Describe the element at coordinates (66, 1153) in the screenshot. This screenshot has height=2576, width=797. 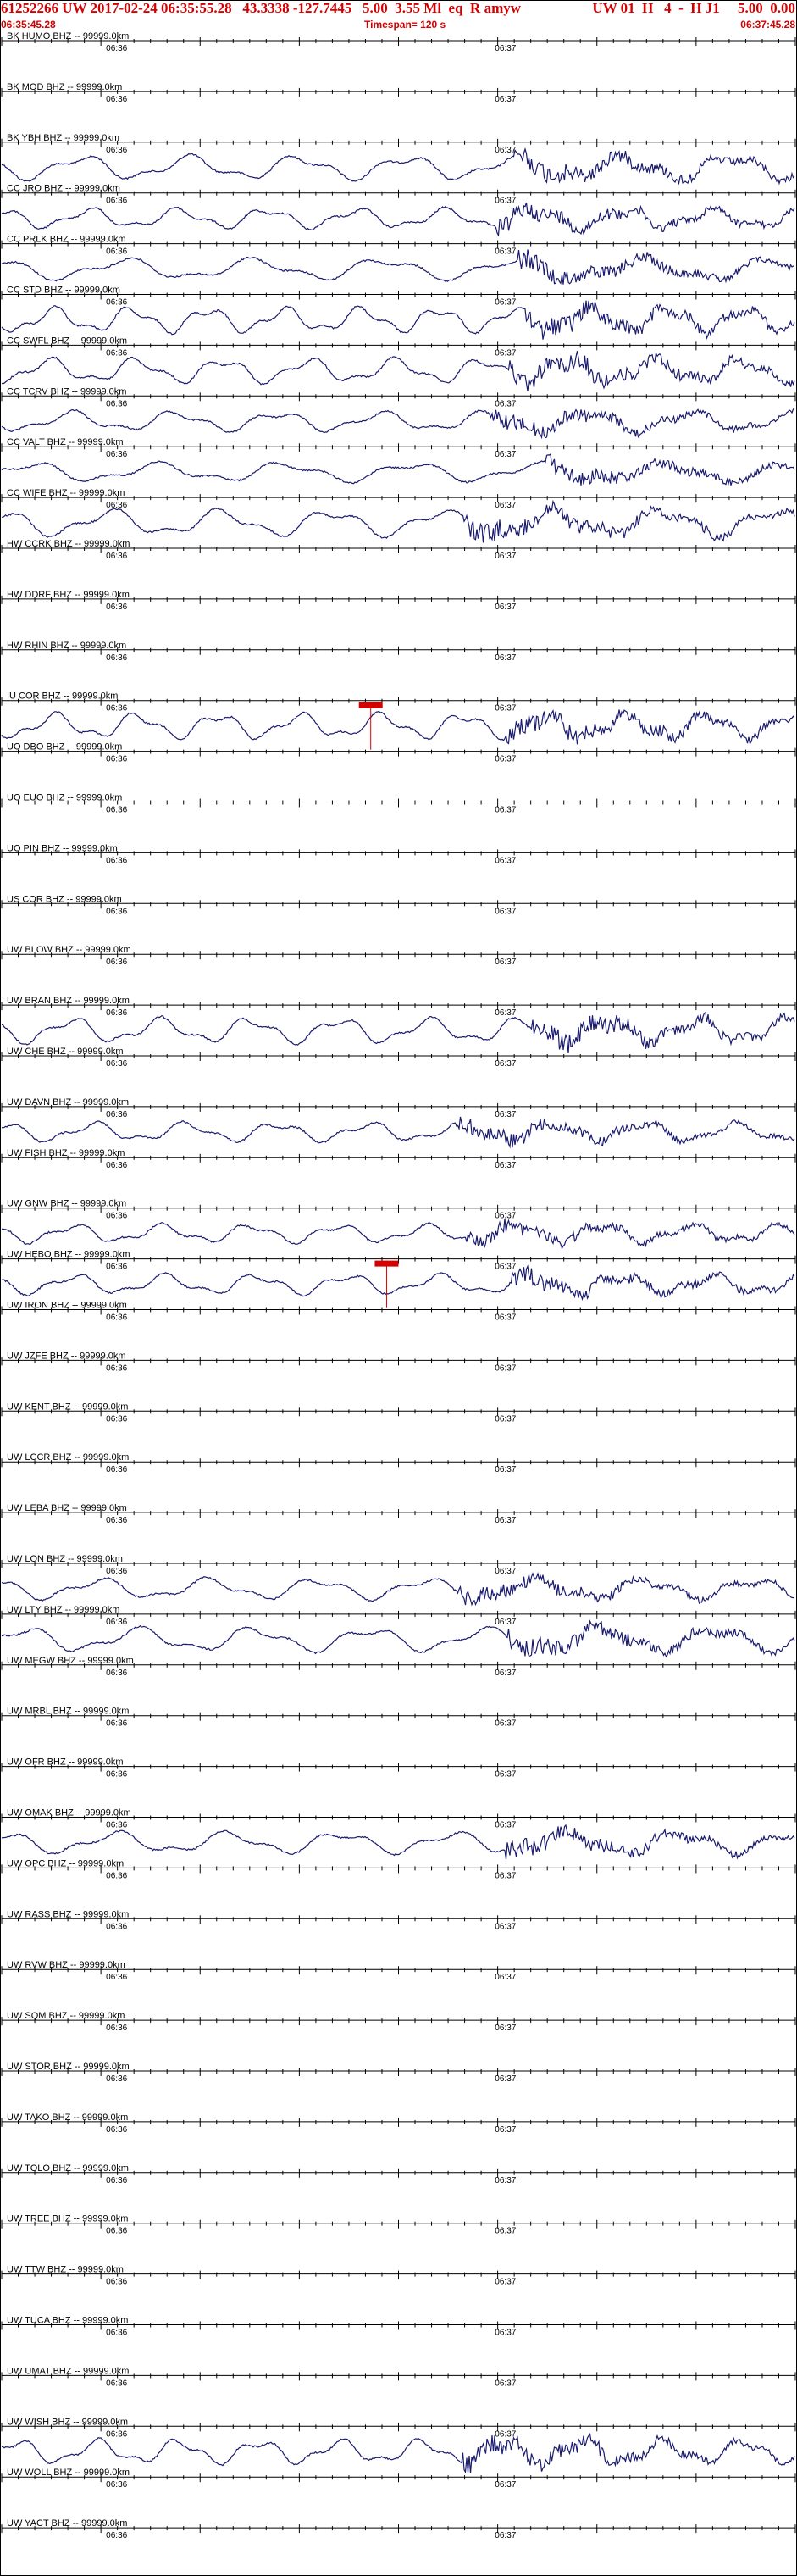
I see `channel-label: UW FISH BHZ -- 99999.0km` at that location.